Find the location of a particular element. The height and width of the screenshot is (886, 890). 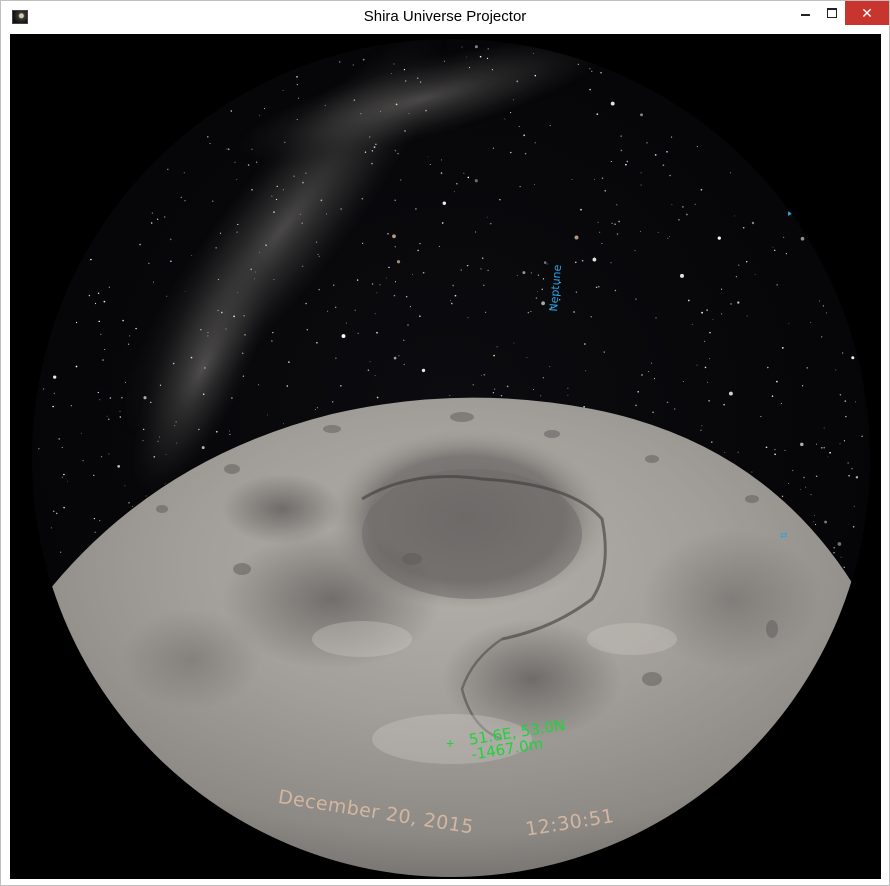

maximize-icon is located at coordinates (832, 13).